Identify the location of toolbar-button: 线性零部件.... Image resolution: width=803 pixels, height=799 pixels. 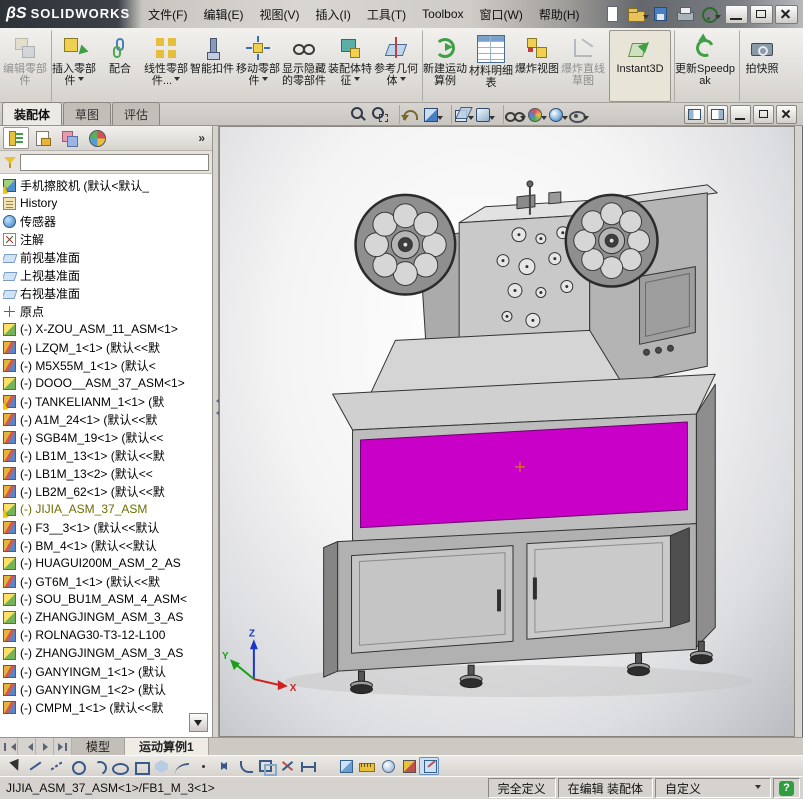
(166, 66).